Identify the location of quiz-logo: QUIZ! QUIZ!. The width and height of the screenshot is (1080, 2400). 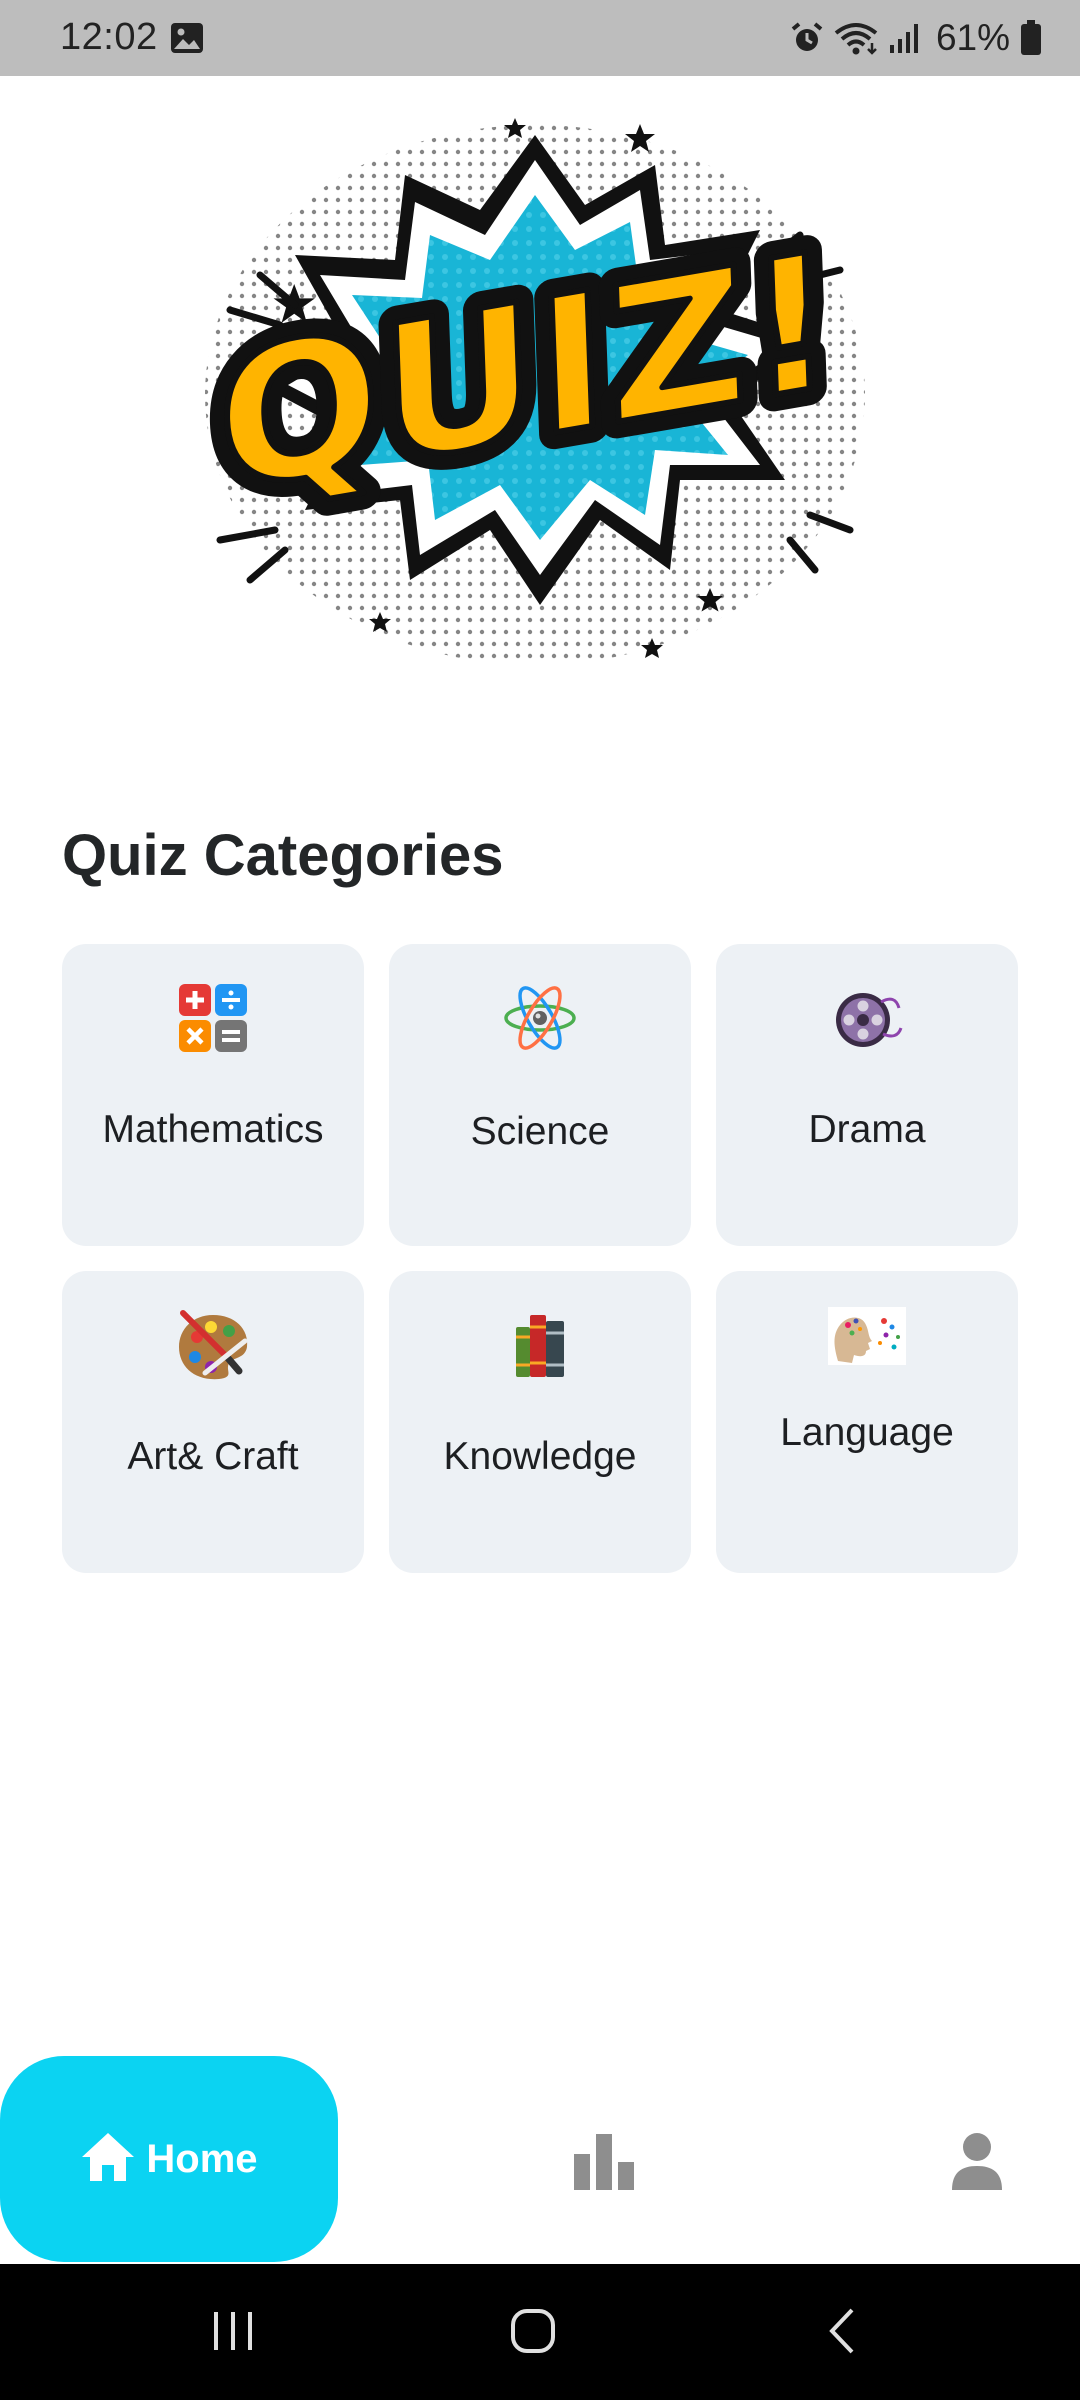
(543, 390).